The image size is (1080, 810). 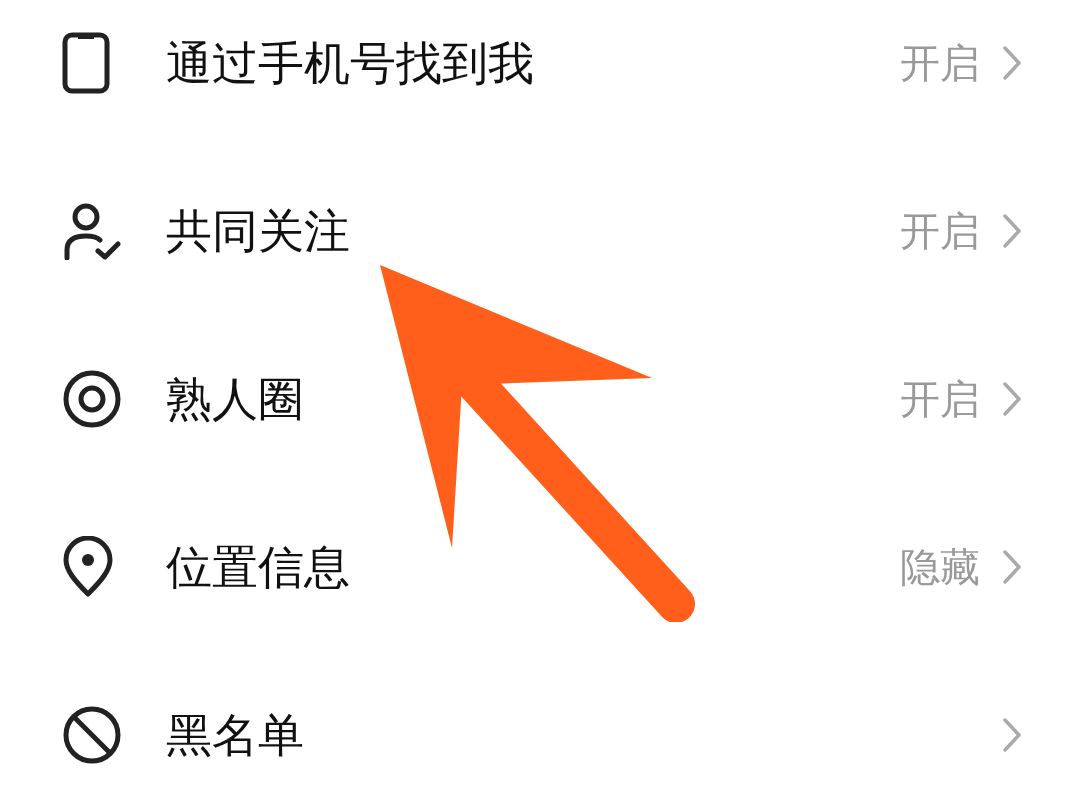 What do you see at coordinates (350, 63) in the screenshot?
I see `setting-label: 通过手机号找到我` at bounding box center [350, 63].